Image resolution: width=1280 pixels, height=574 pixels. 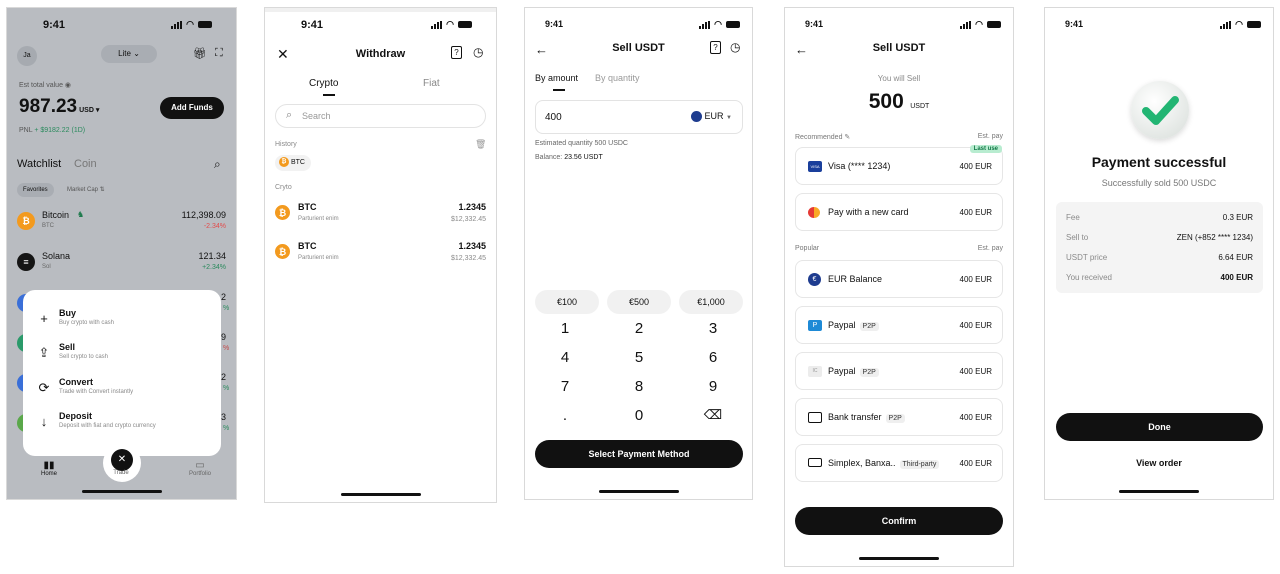 What do you see at coordinates (556, 78) in the screenshot?
I see `tab-by-amount: By amount` at bounding box center [556, 78].